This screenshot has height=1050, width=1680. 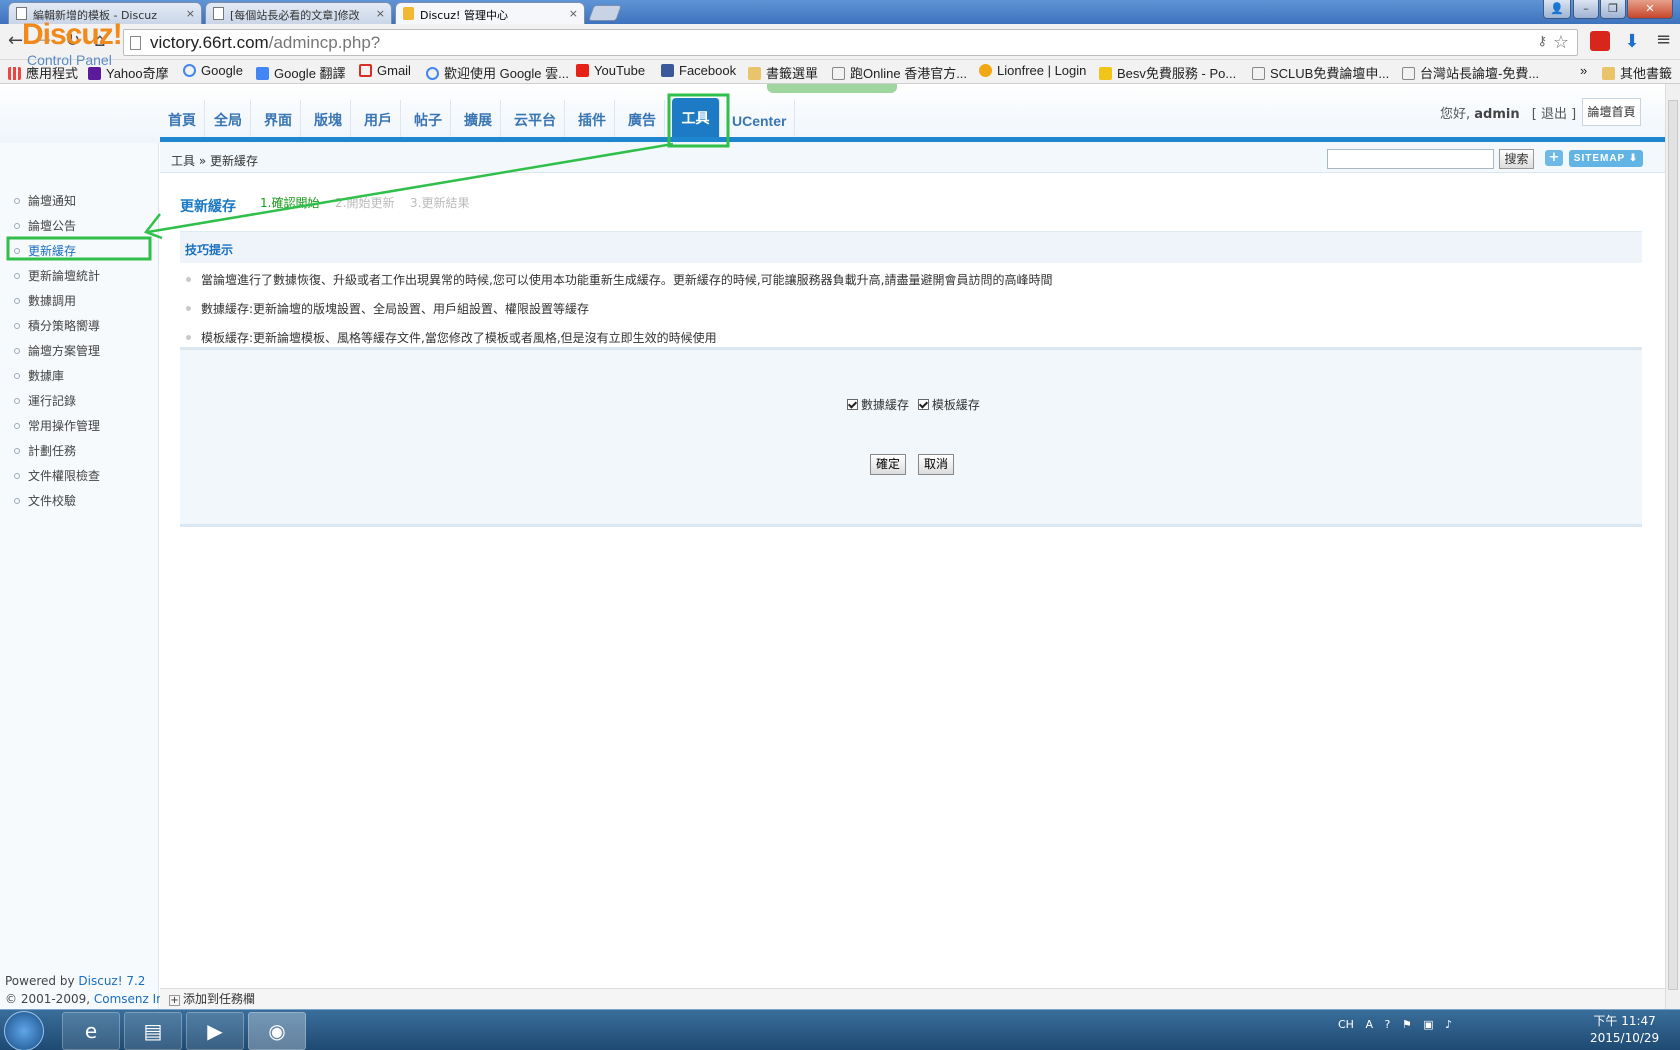 I want to click on volume-icon: ♪, so click(x=1448, y=1024).